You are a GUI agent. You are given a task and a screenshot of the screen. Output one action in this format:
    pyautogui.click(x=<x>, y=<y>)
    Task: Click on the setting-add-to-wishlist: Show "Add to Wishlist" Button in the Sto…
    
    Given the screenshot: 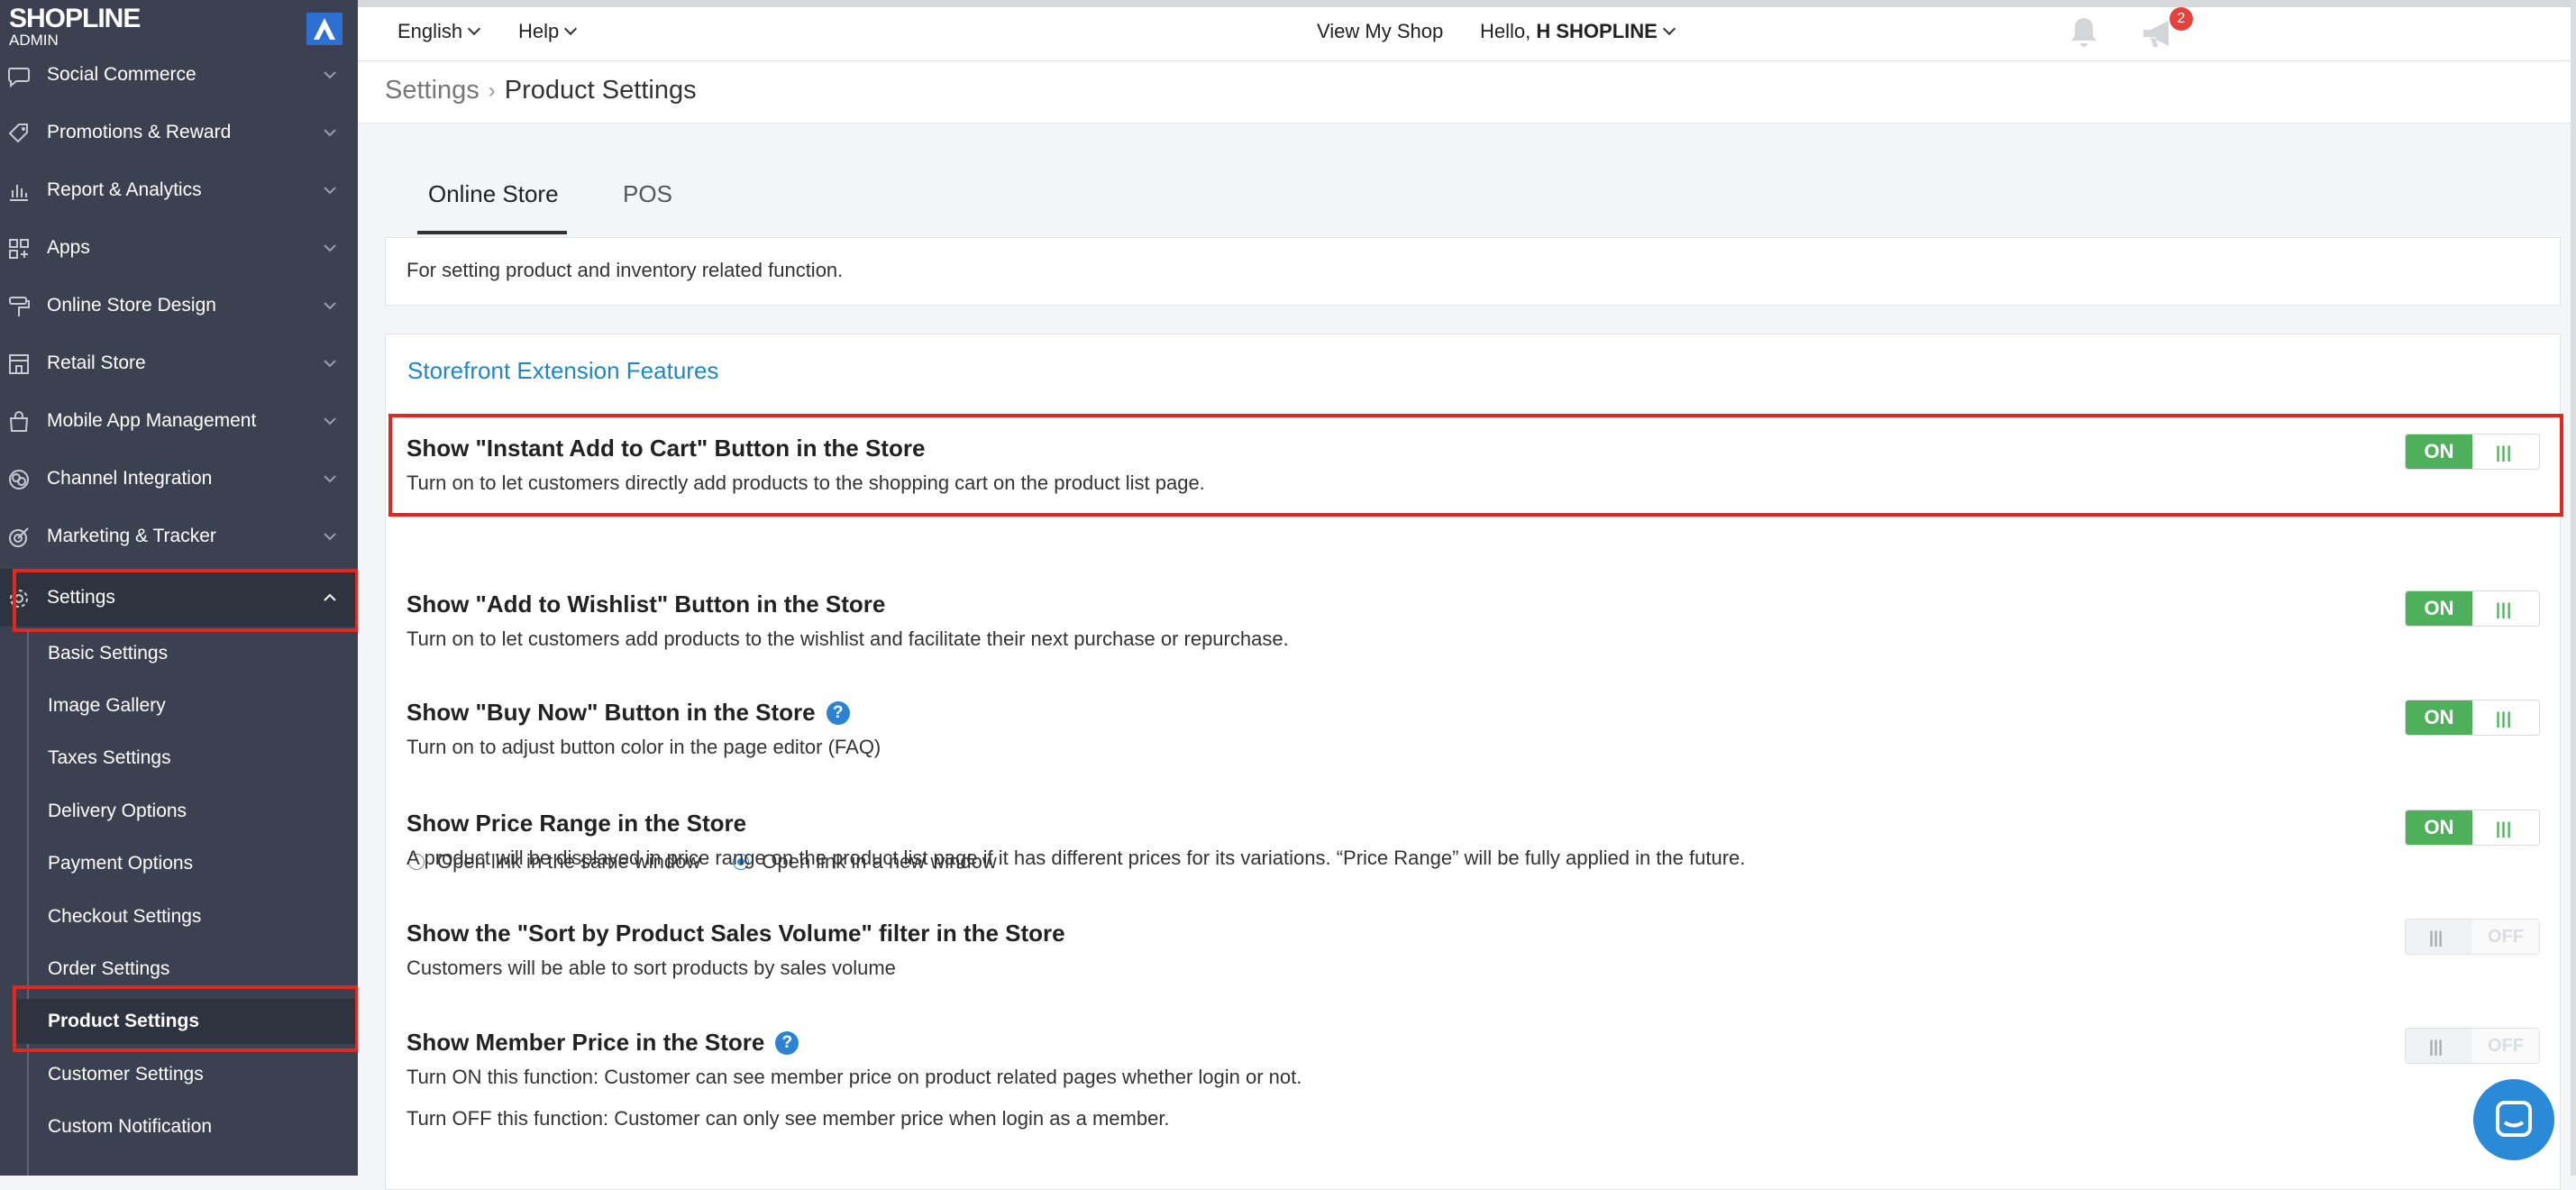 What is the action you would take?
    pyautogui.click(x=847, y=620)
    